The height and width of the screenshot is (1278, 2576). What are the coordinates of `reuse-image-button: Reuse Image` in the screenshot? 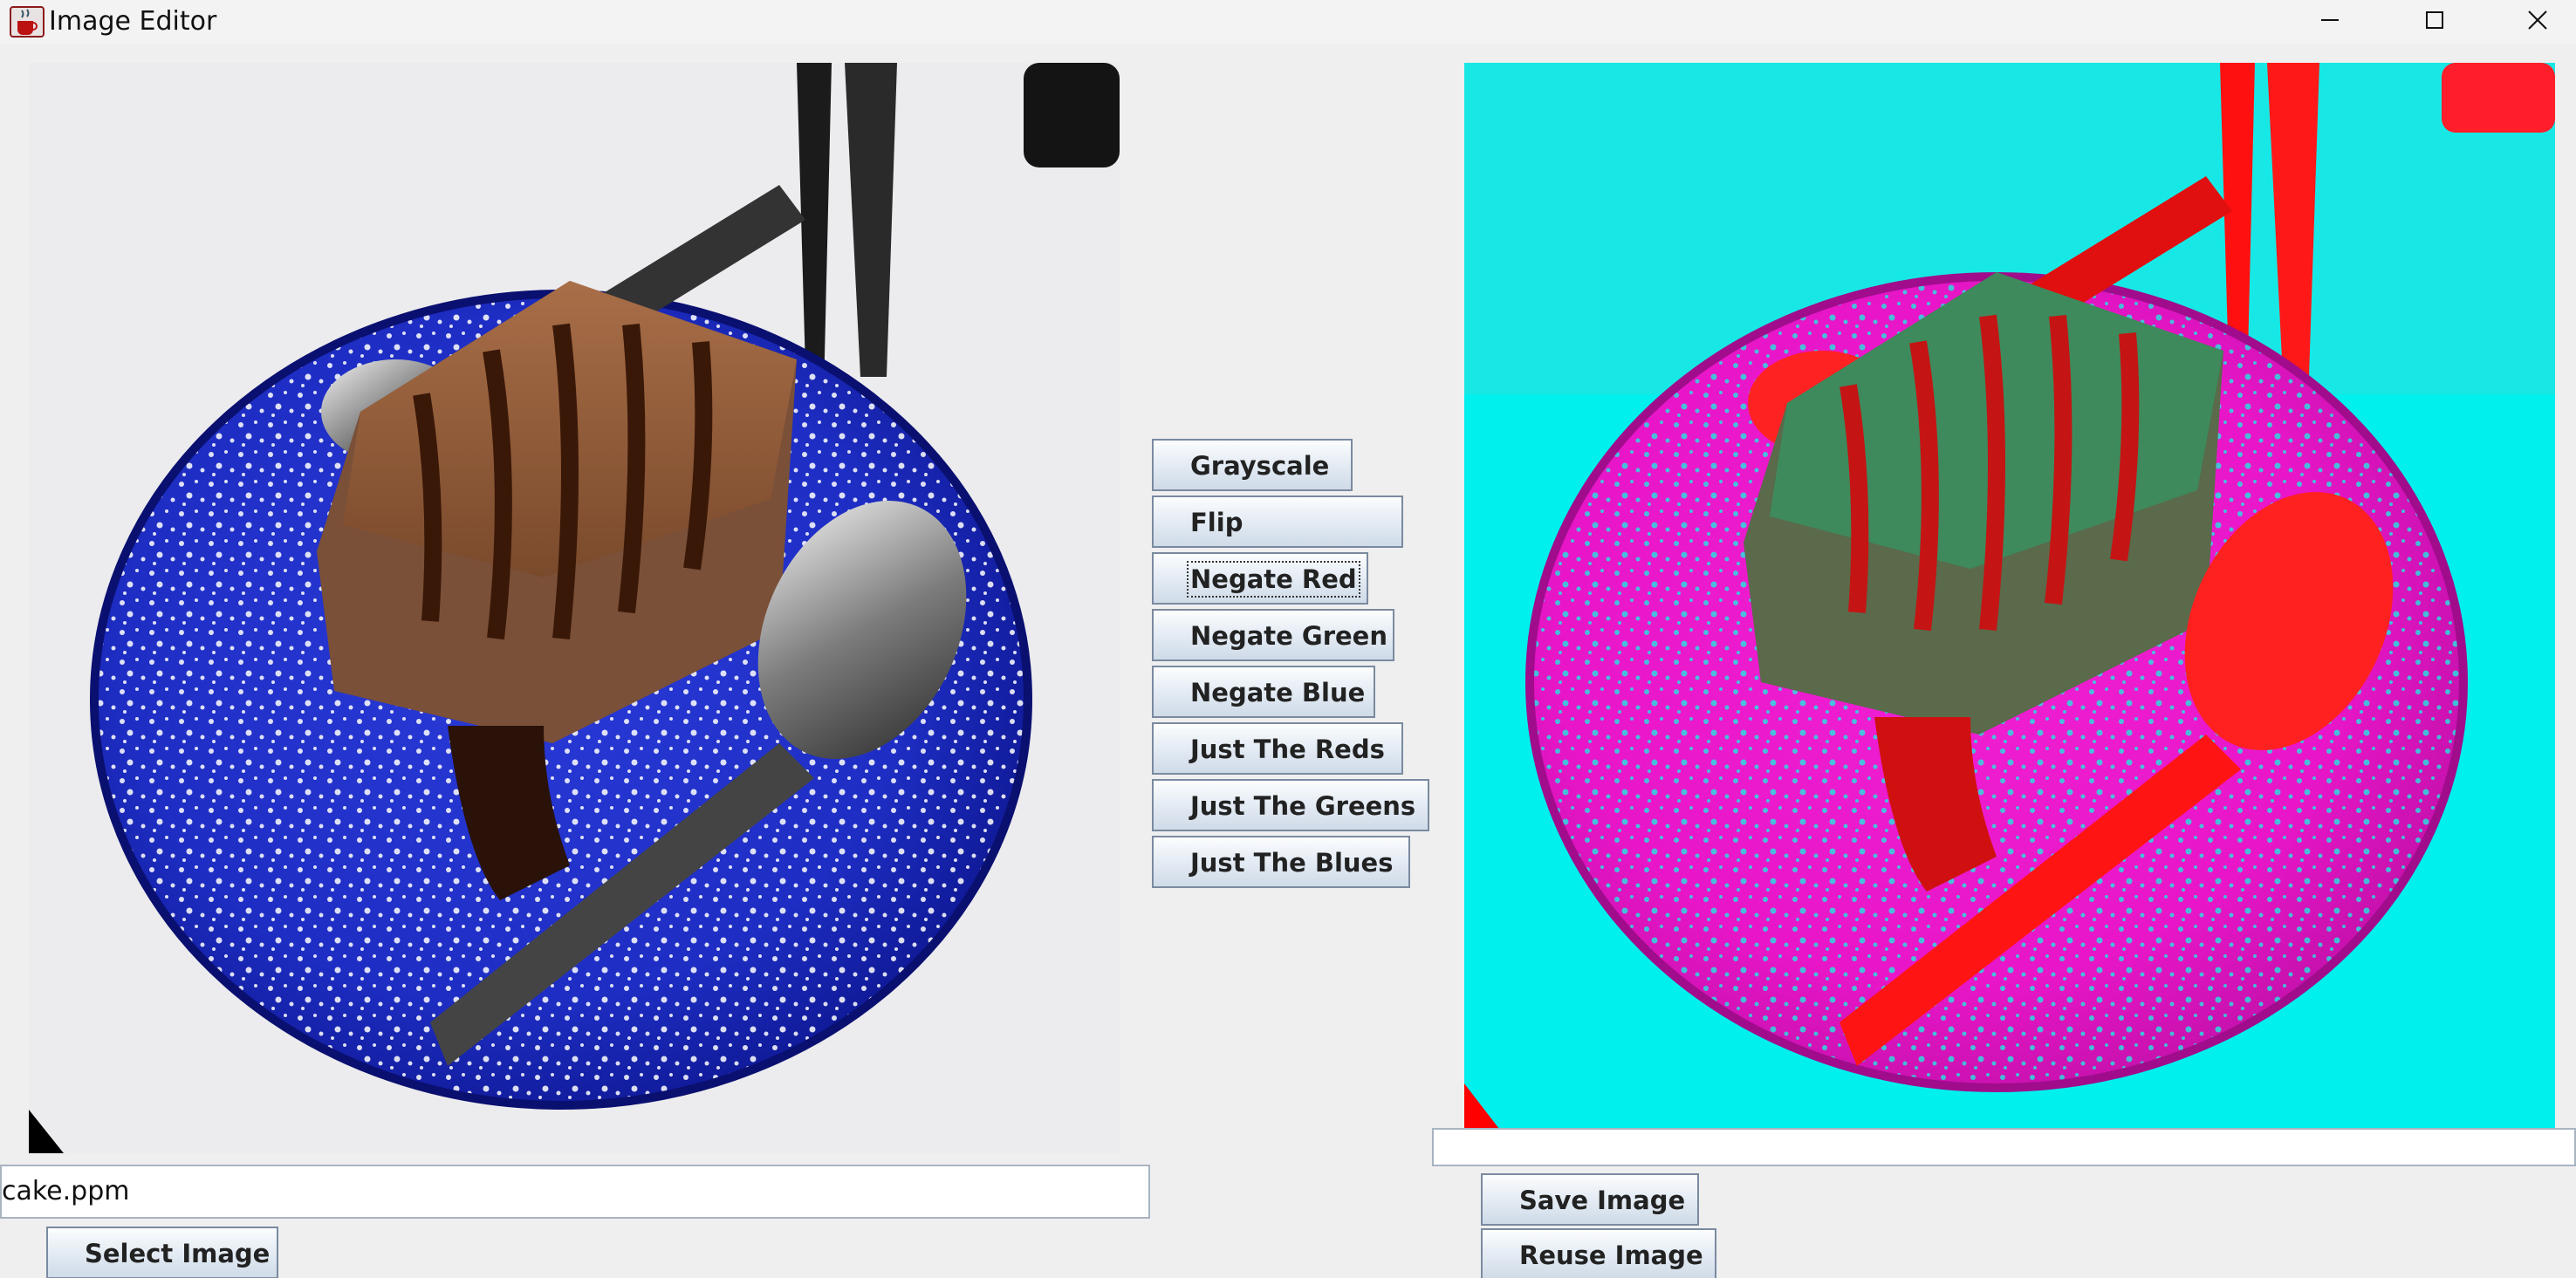 It's located at (1598, 1253).